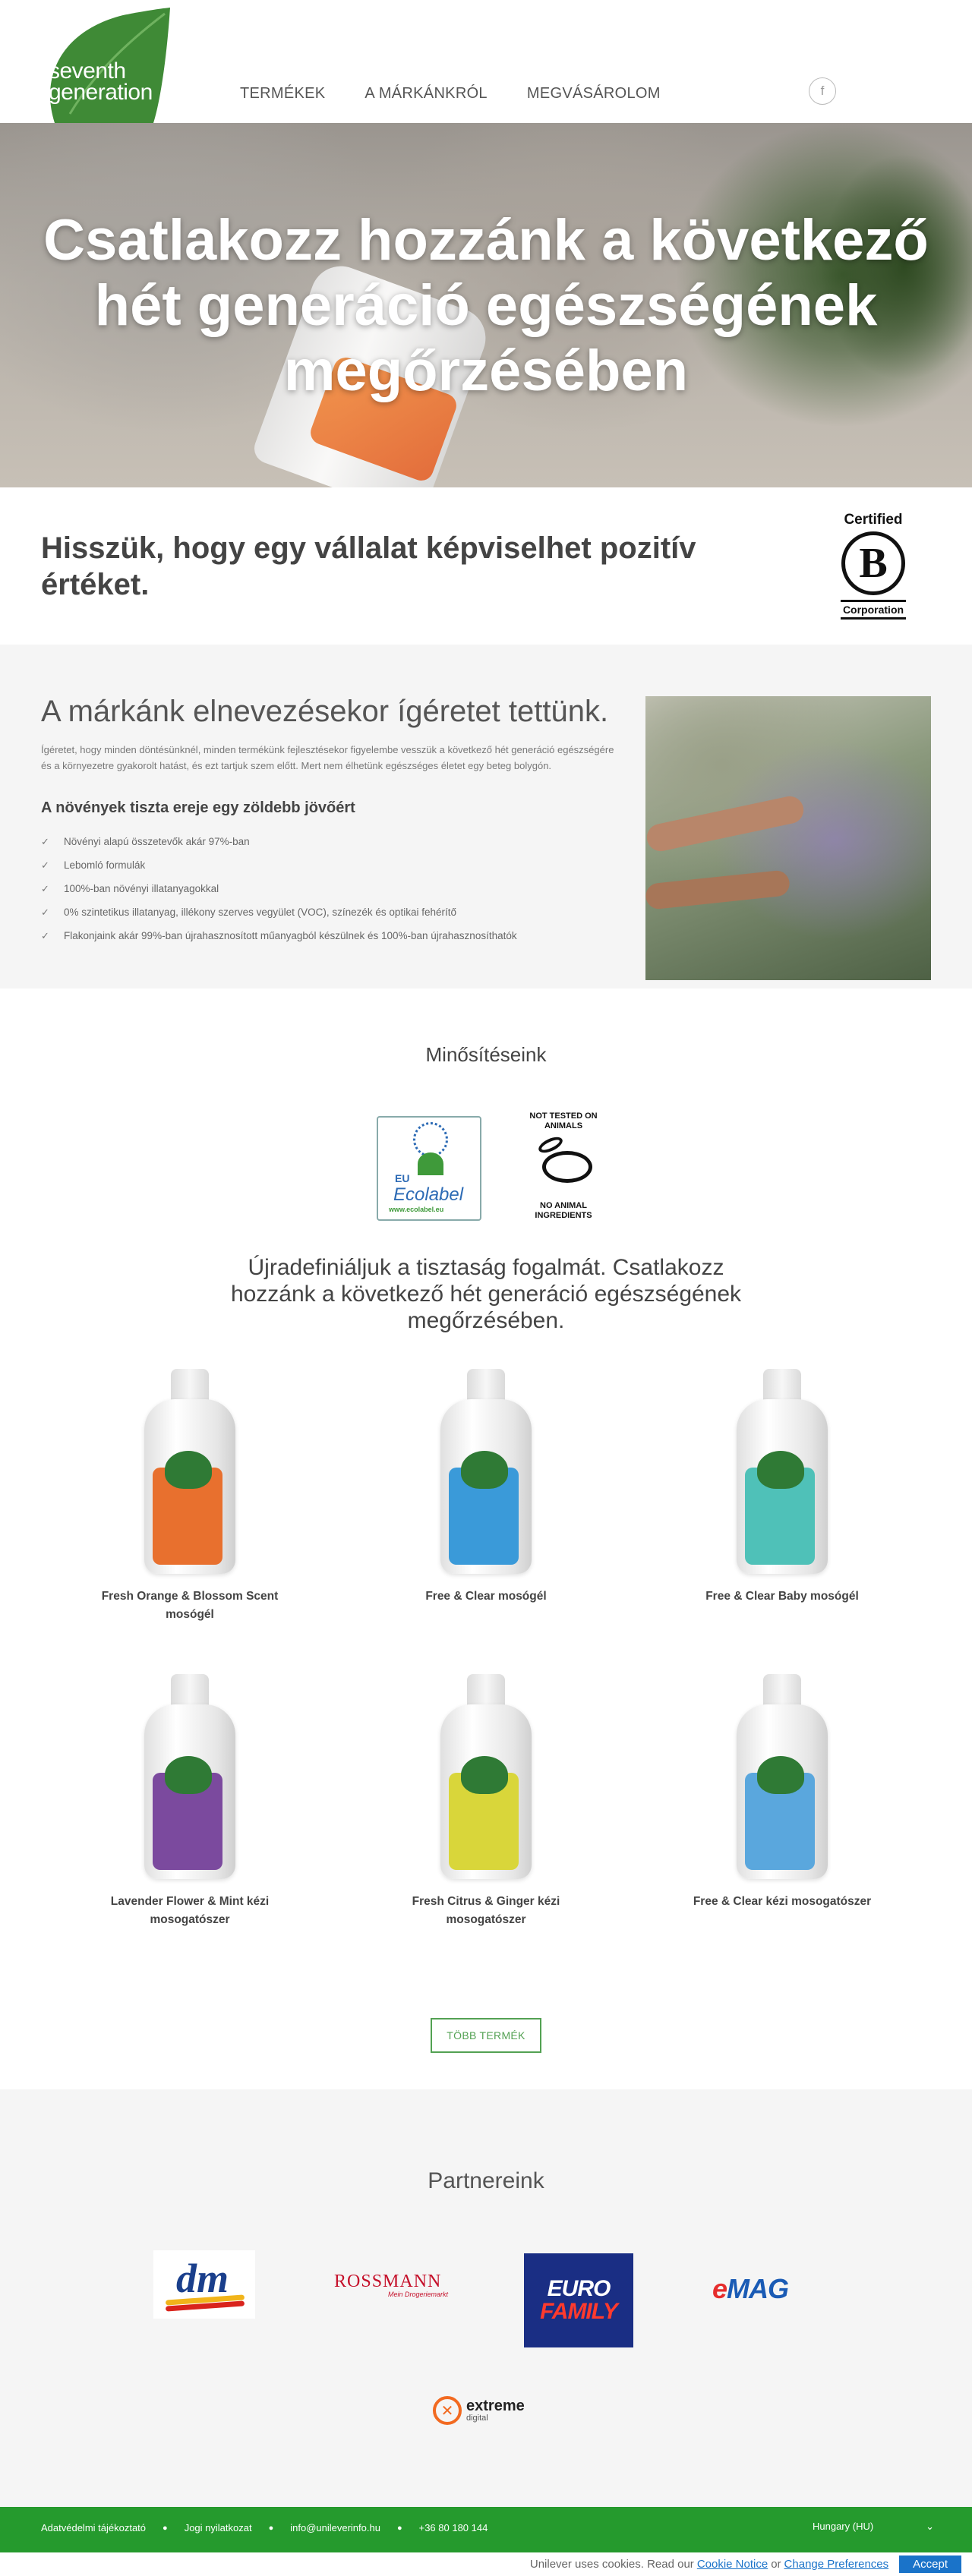  I want to click on cookie-or: or, so click(776, 2564).